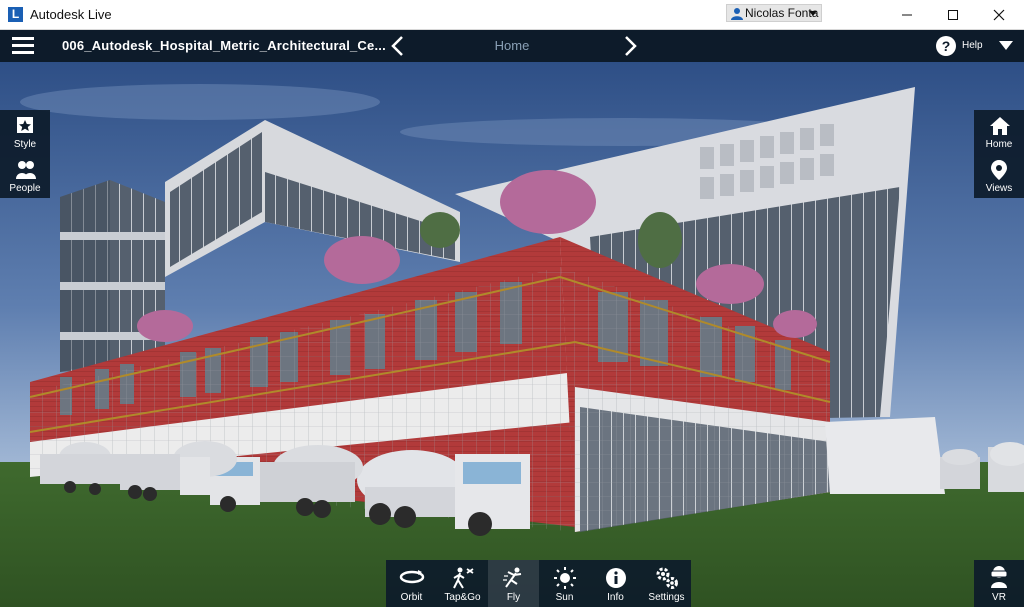 The width and height of the screenshot is (1024, 607). I want to click on left-side-panel: Style People, so click(25, 154).